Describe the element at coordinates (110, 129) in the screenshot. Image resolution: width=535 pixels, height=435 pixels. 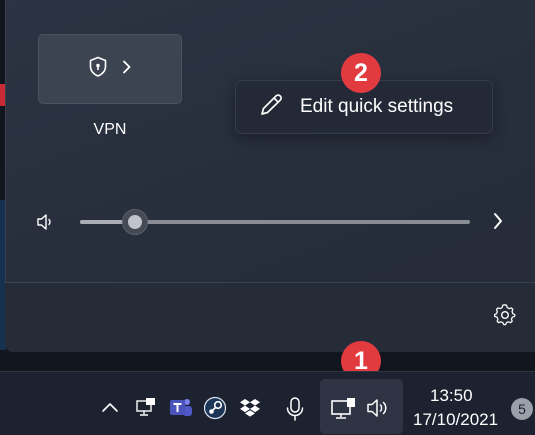
I see `vpn-label: VPN` at that location.